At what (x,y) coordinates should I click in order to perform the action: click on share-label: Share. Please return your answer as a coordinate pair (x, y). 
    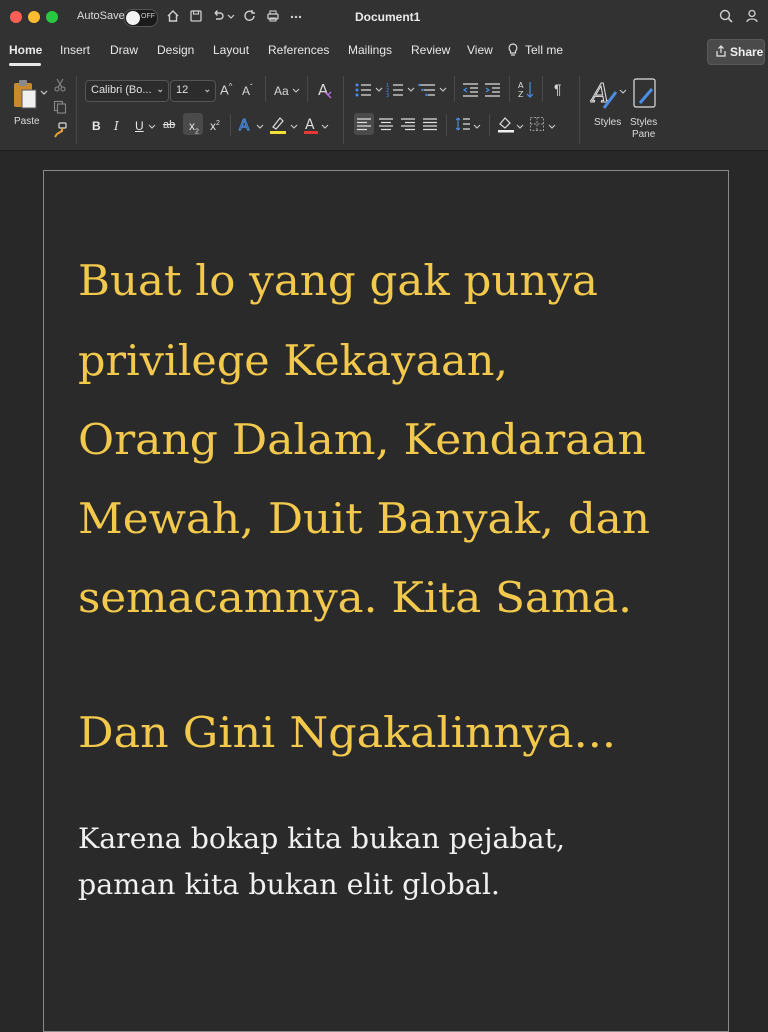
    Looking at the image, I should click on (747, 52).